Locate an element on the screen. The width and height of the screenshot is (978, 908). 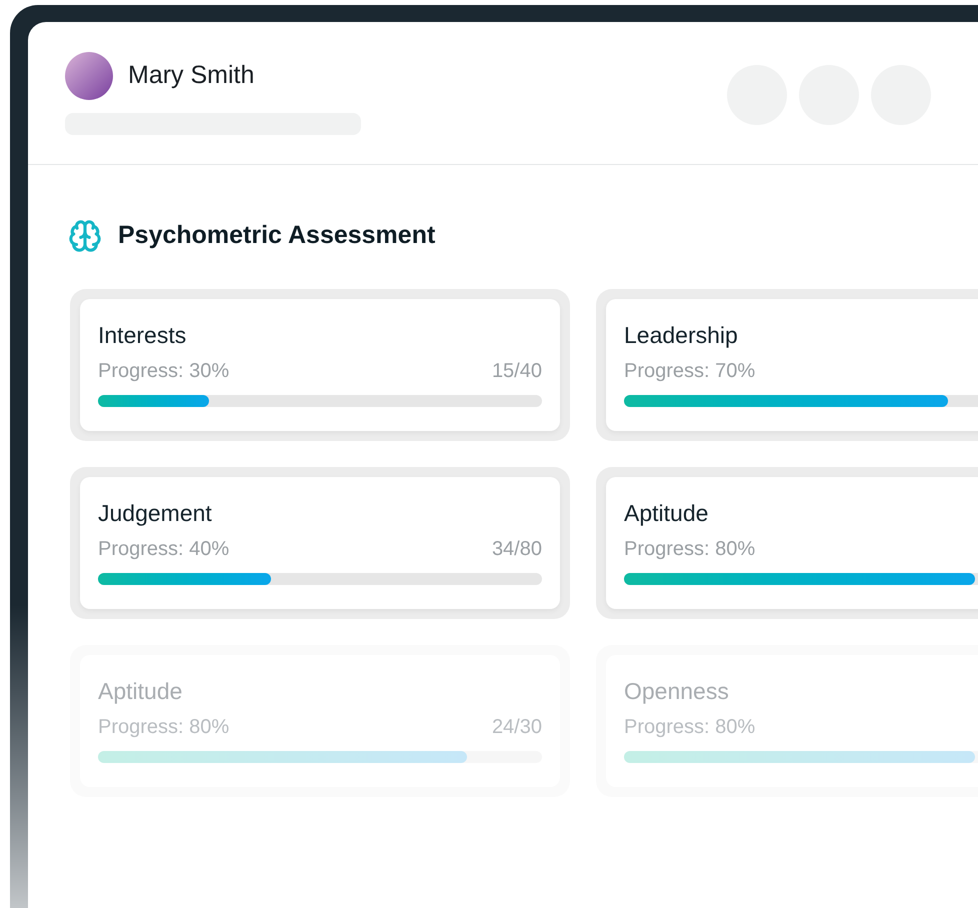
card-title: Leadership is located at coordinates (681, 335).